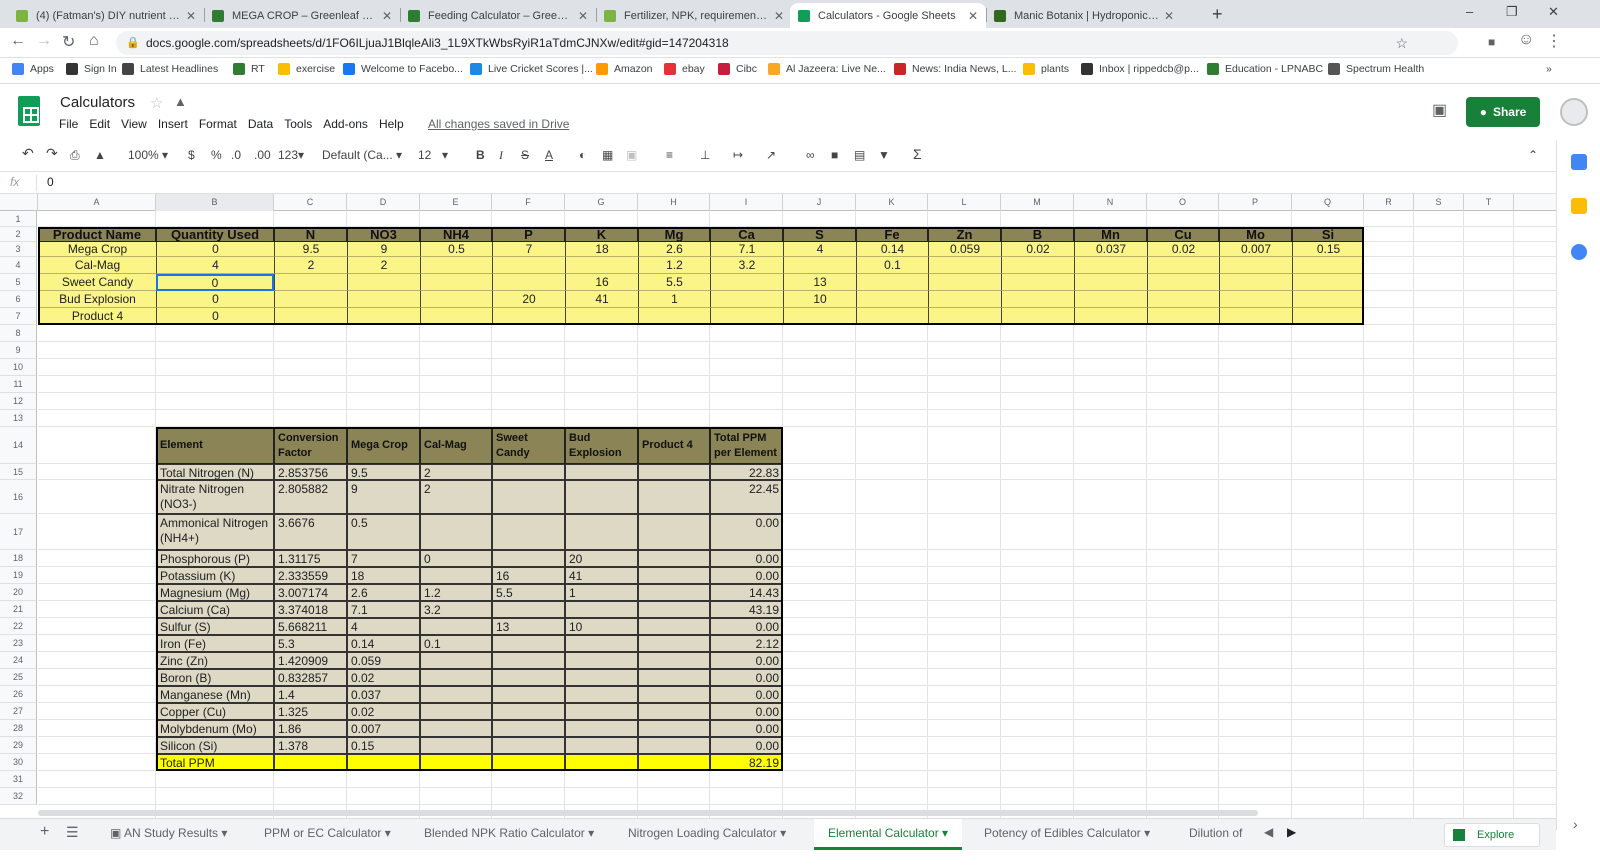 Image resolution: width=1600 pixels, height=867 pixels. I want to click on menu-tools: Tools, so click(298, 124).